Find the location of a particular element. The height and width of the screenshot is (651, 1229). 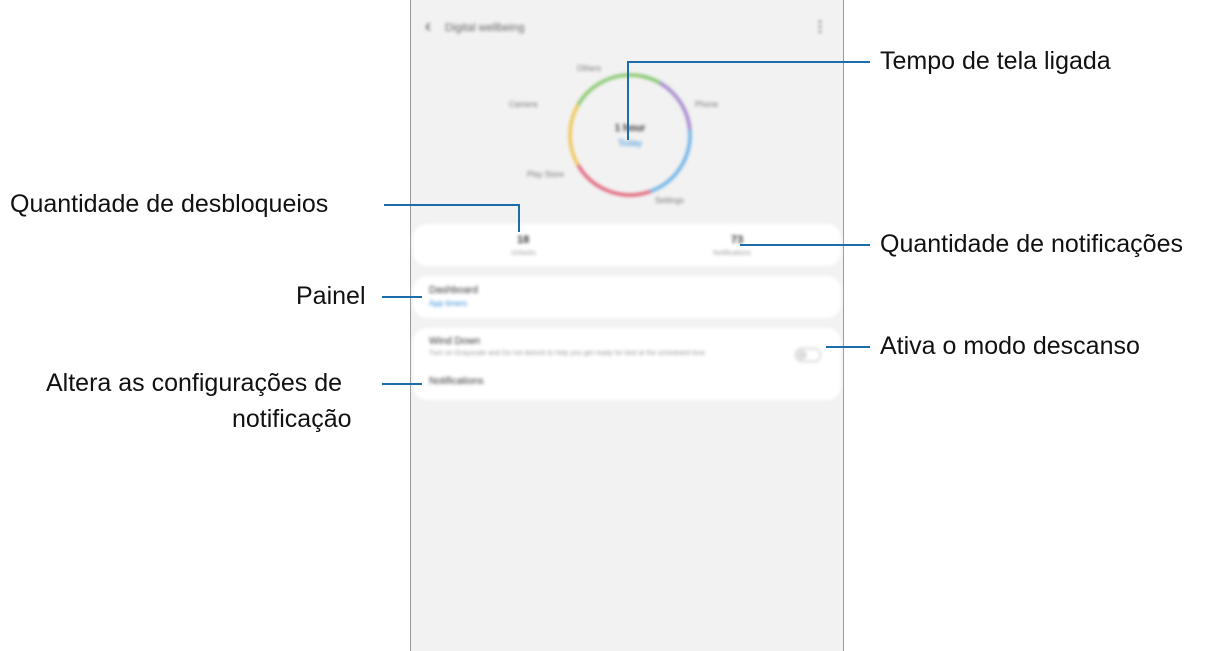

ring-label: Camera is located at coordinates (523, 104).